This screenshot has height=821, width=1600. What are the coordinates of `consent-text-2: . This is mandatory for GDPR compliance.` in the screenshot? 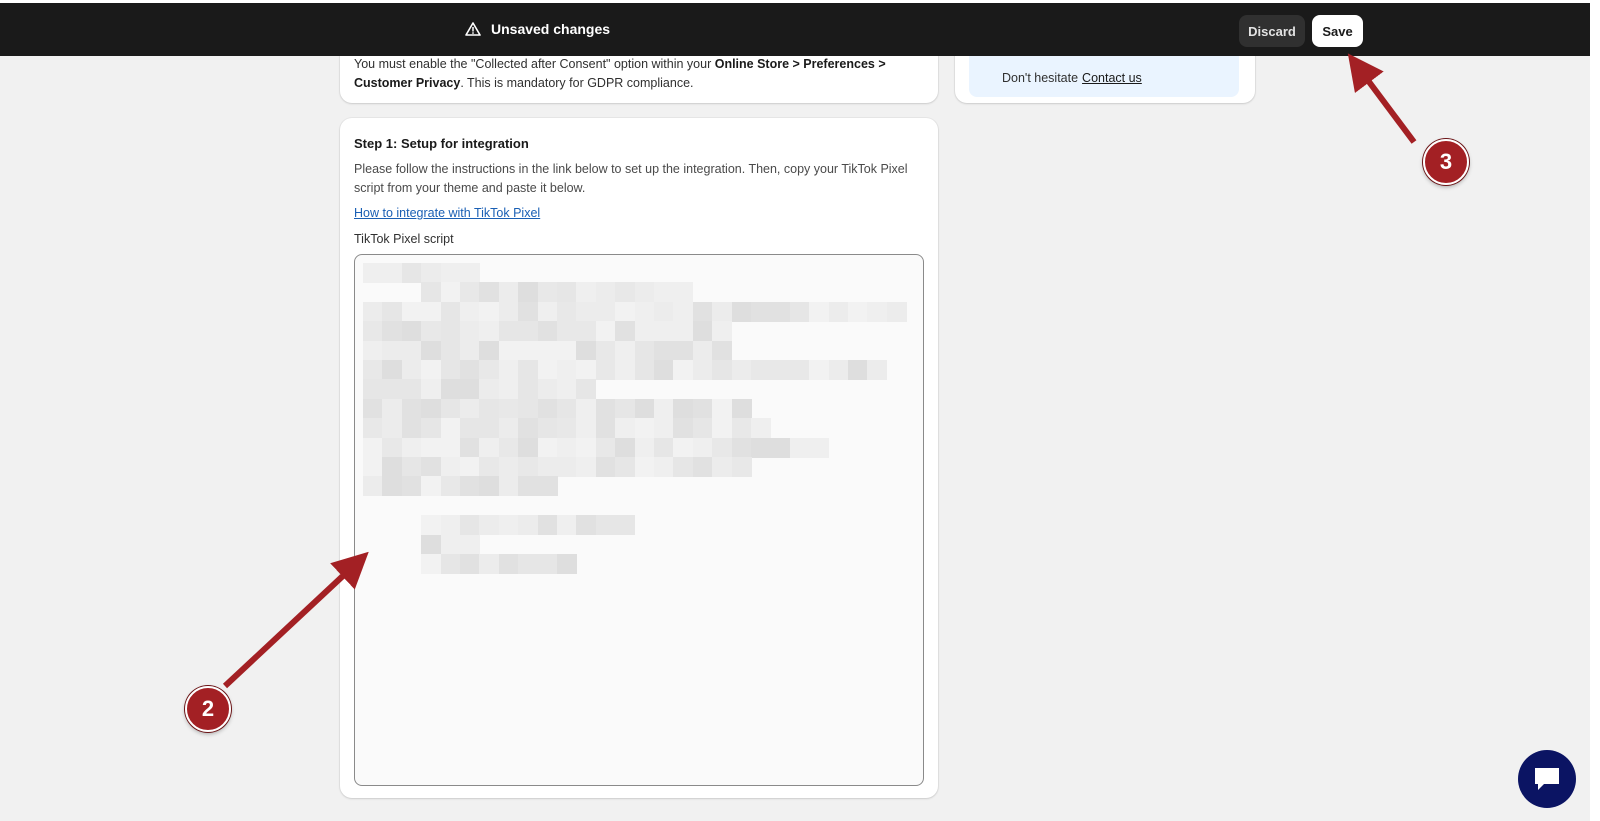 It's located at (577, 83).